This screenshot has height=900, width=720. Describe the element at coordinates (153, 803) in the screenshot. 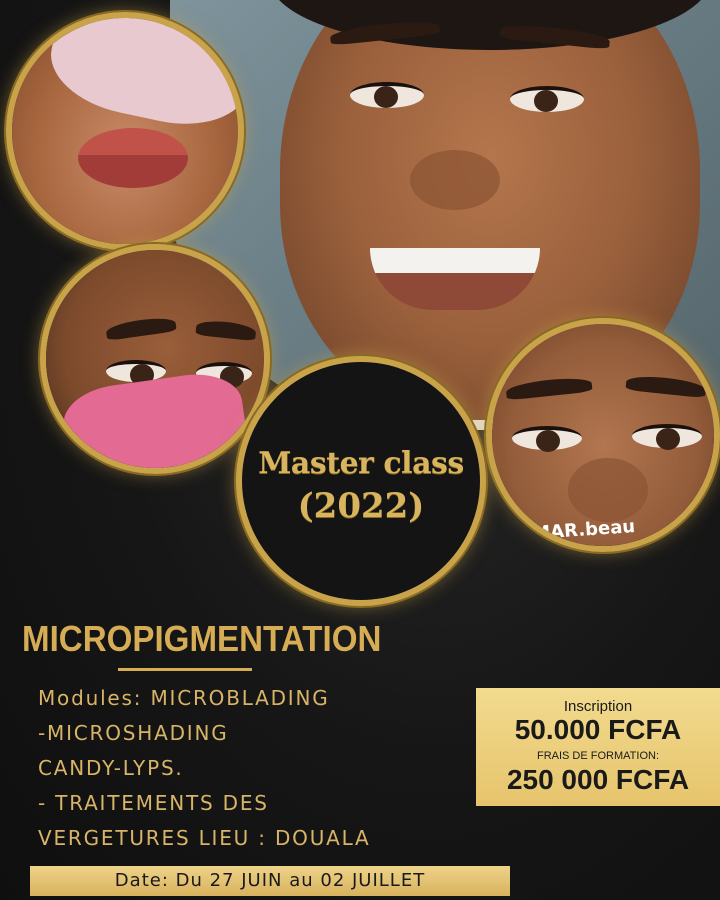

I see `modules-line: - TRAITEMENTS DES` at that location.